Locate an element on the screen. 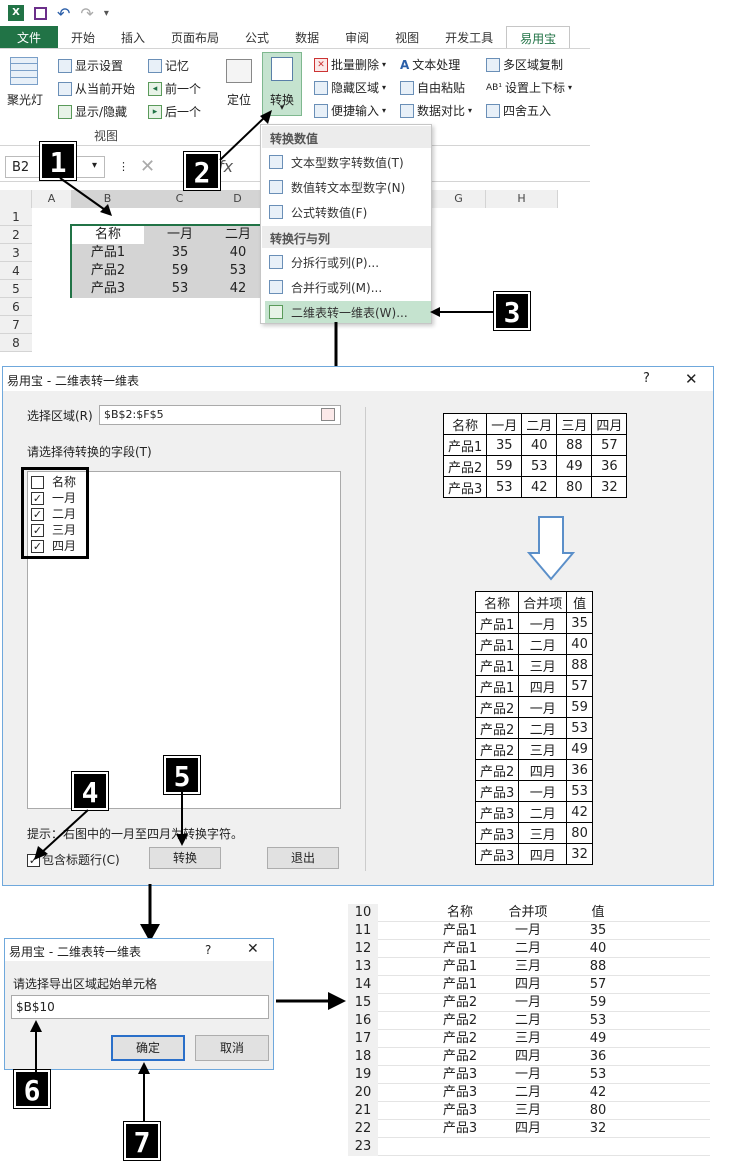 The height and width of the screenshot is (1174, 732). tab-developer: 开发工具 is located at coordinates (469, 37).